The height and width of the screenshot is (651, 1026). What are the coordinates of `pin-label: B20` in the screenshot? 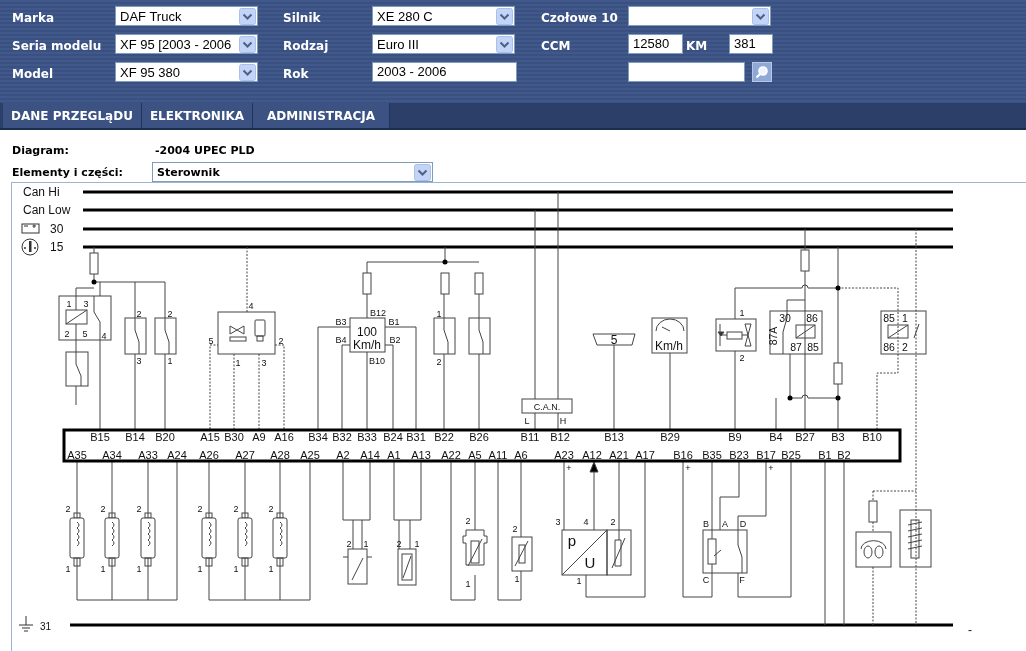 It's located at (165, 437).